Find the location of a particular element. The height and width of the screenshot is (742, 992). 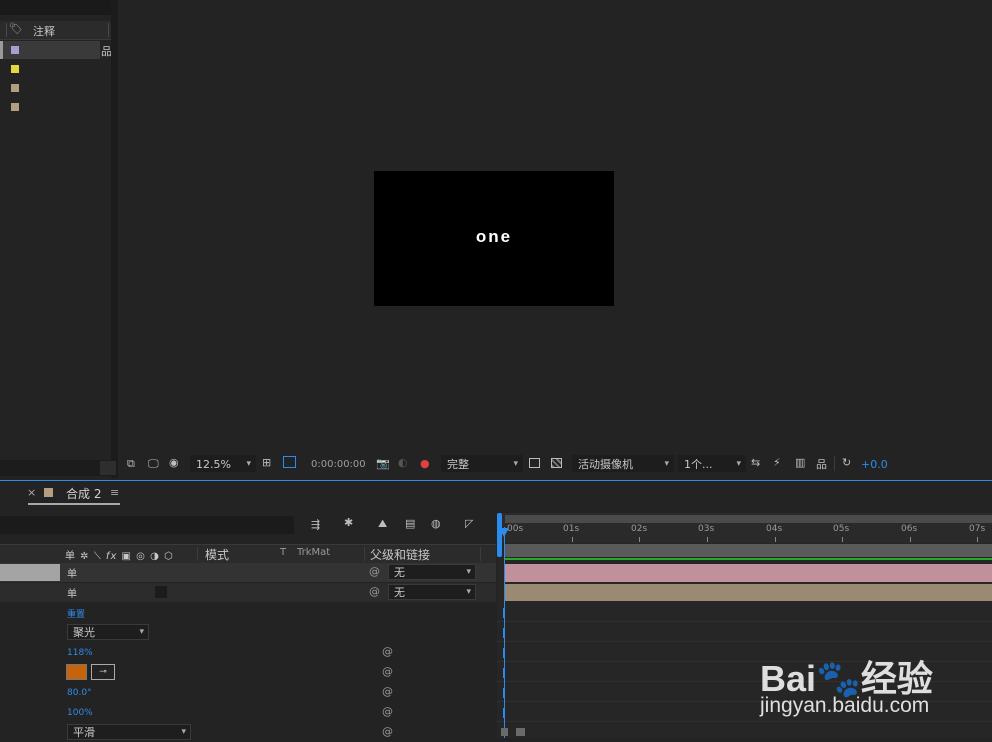

light-color-swatch is located at coordinates (76, 672).